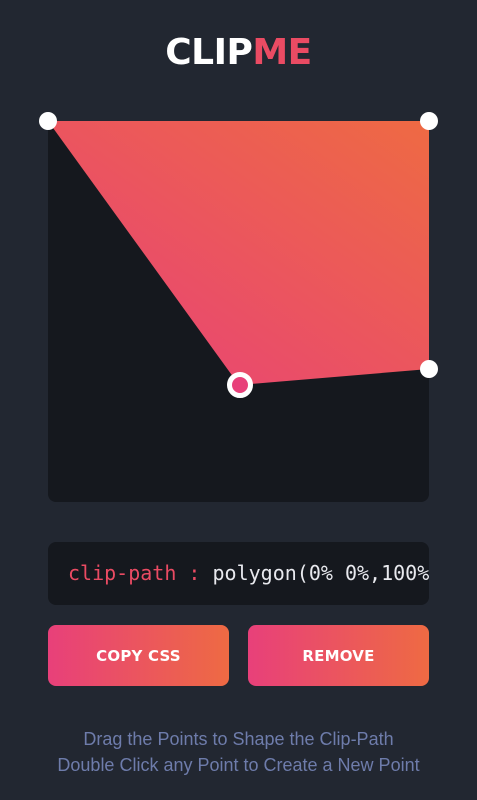 The height and width of the screenshot is (800, 477). Describe the element at coordinates (238, 739) in the screenshot. I see `instruction-line-drag: Drag the Points to Shape the Clip-Path` at that location.